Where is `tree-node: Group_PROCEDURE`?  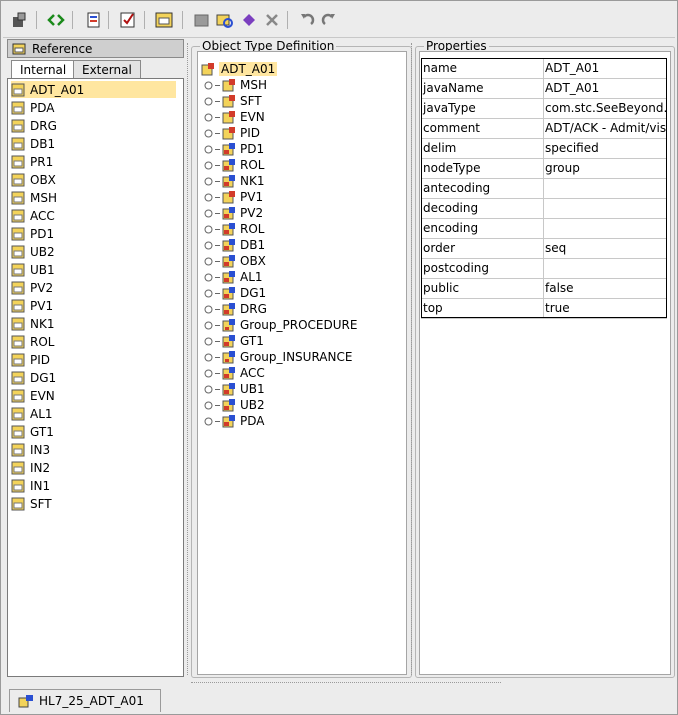 tree-node: Group_PROCEDURE is located at coordinates (280, 325).